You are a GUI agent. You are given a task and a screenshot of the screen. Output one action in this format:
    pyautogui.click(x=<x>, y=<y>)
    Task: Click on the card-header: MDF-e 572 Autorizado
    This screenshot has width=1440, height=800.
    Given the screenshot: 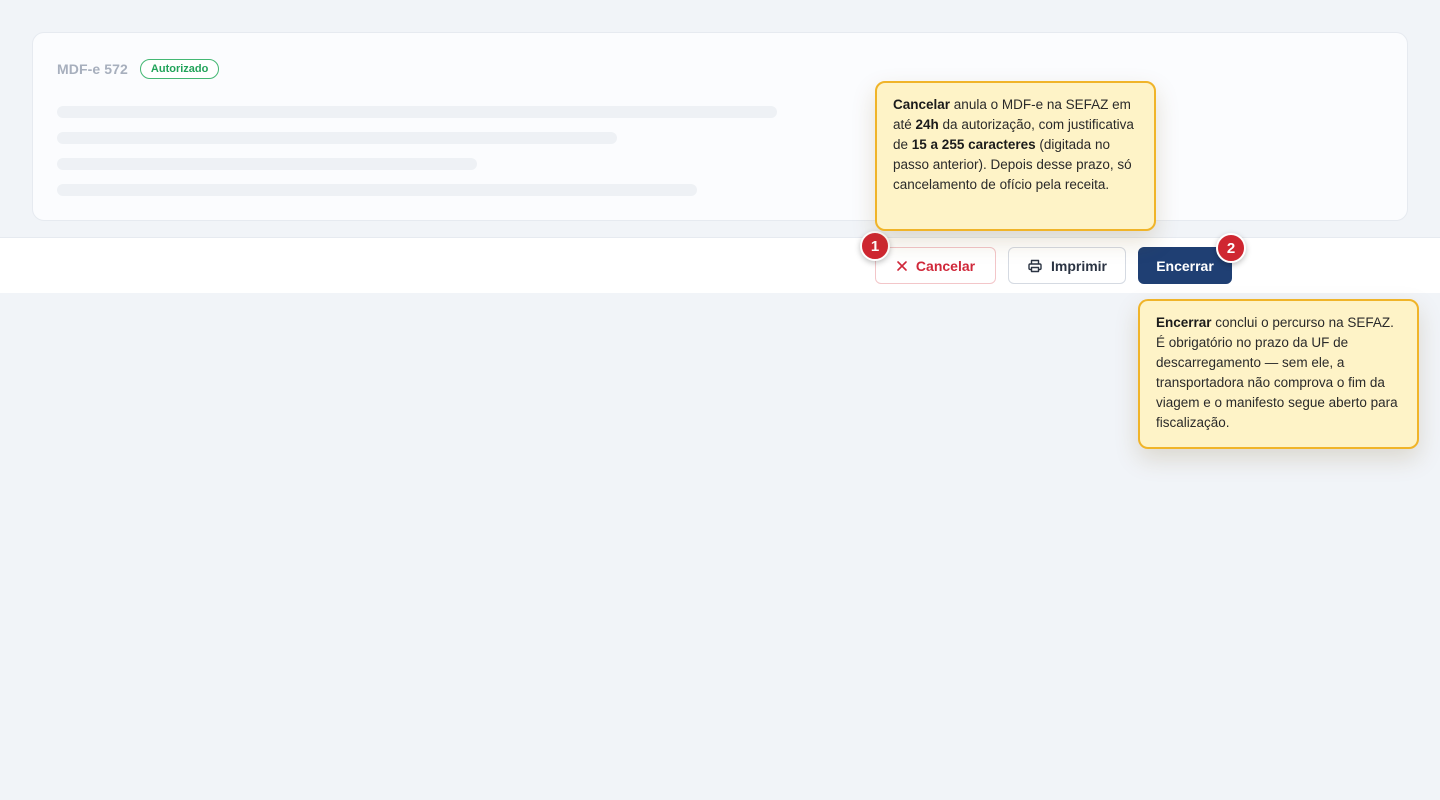 What is the action you would take?
    pyautogui.click(x=138, y=69)
    